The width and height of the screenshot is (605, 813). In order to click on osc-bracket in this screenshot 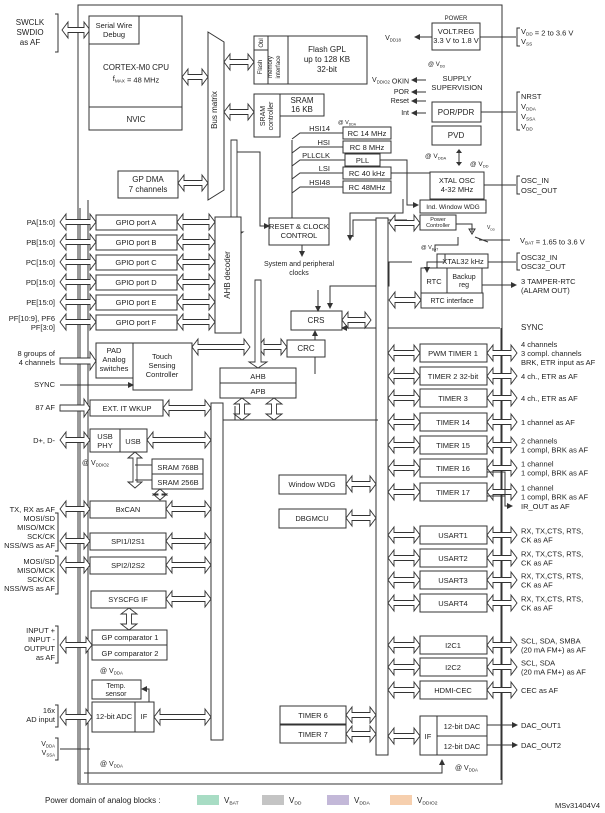, I will do `click(518, 185)`.